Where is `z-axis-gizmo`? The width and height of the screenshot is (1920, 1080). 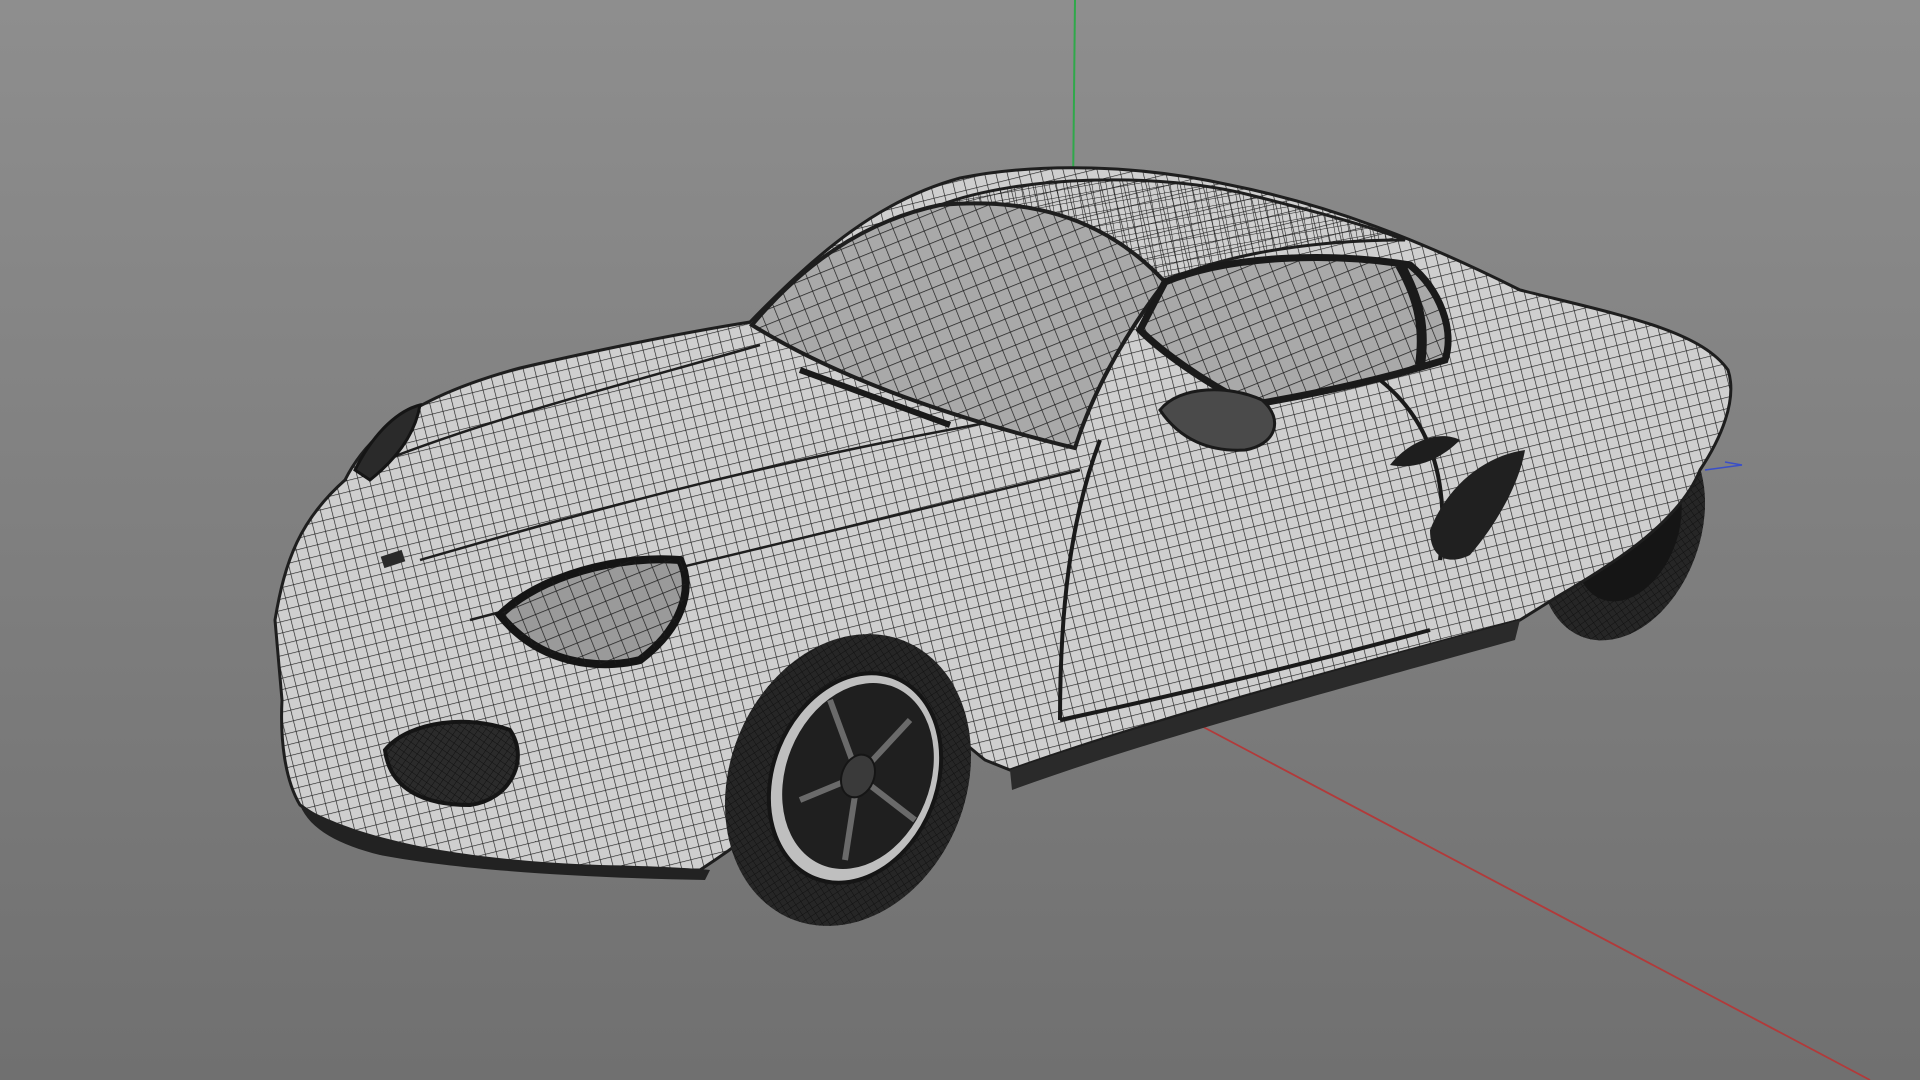 z-axis-gizmo is located at coordinates (1723, 466).